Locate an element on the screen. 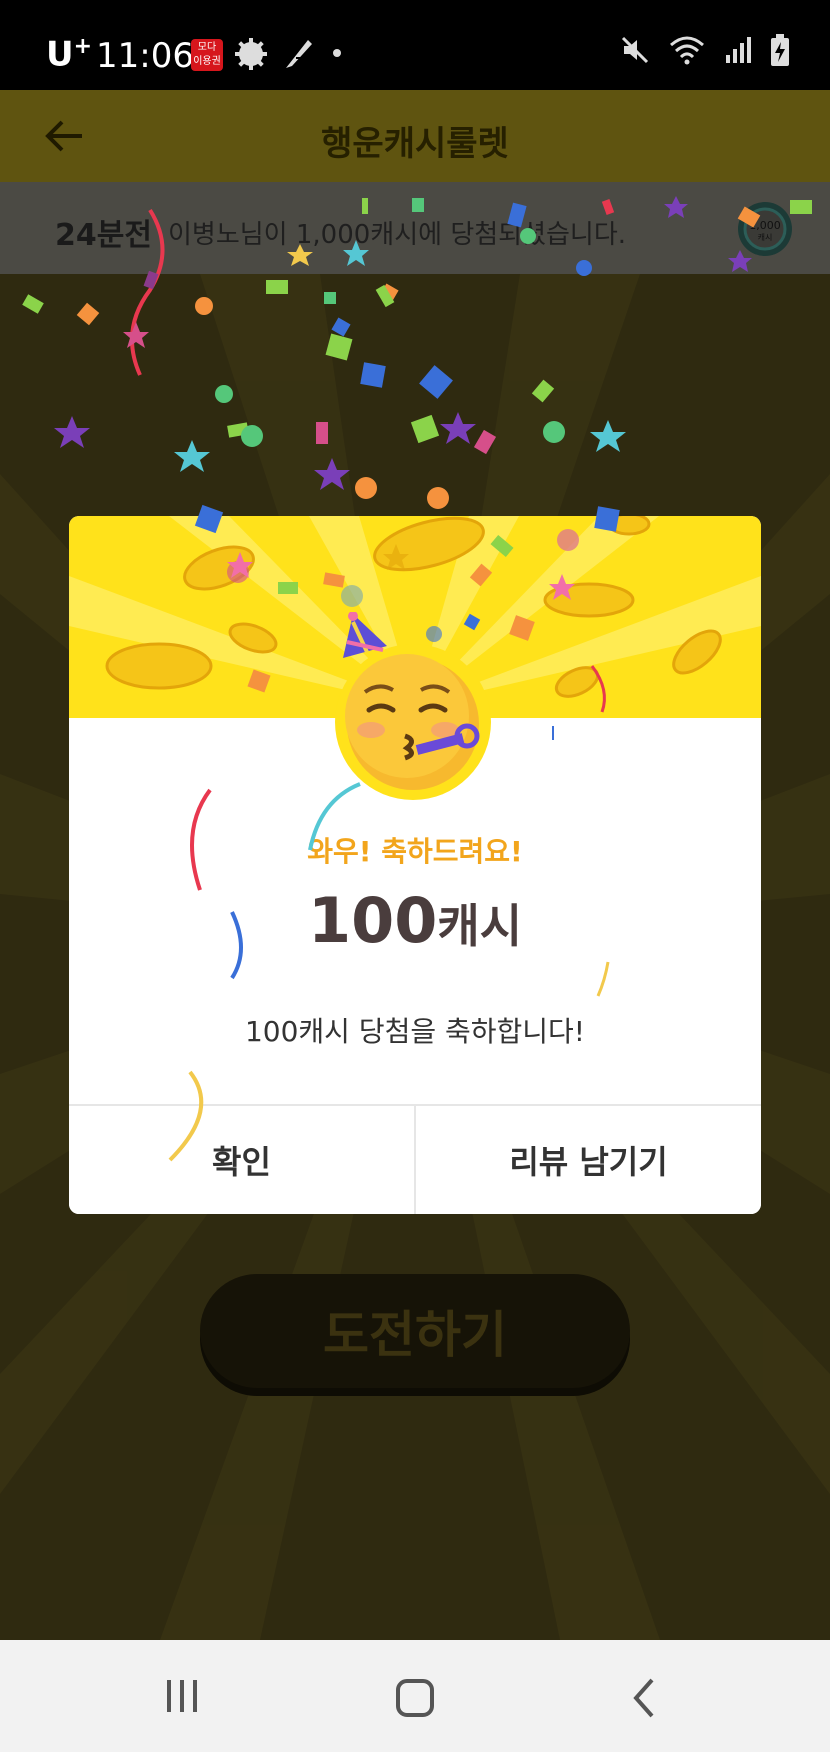  signal-icon is located at coordinates (738, 50).